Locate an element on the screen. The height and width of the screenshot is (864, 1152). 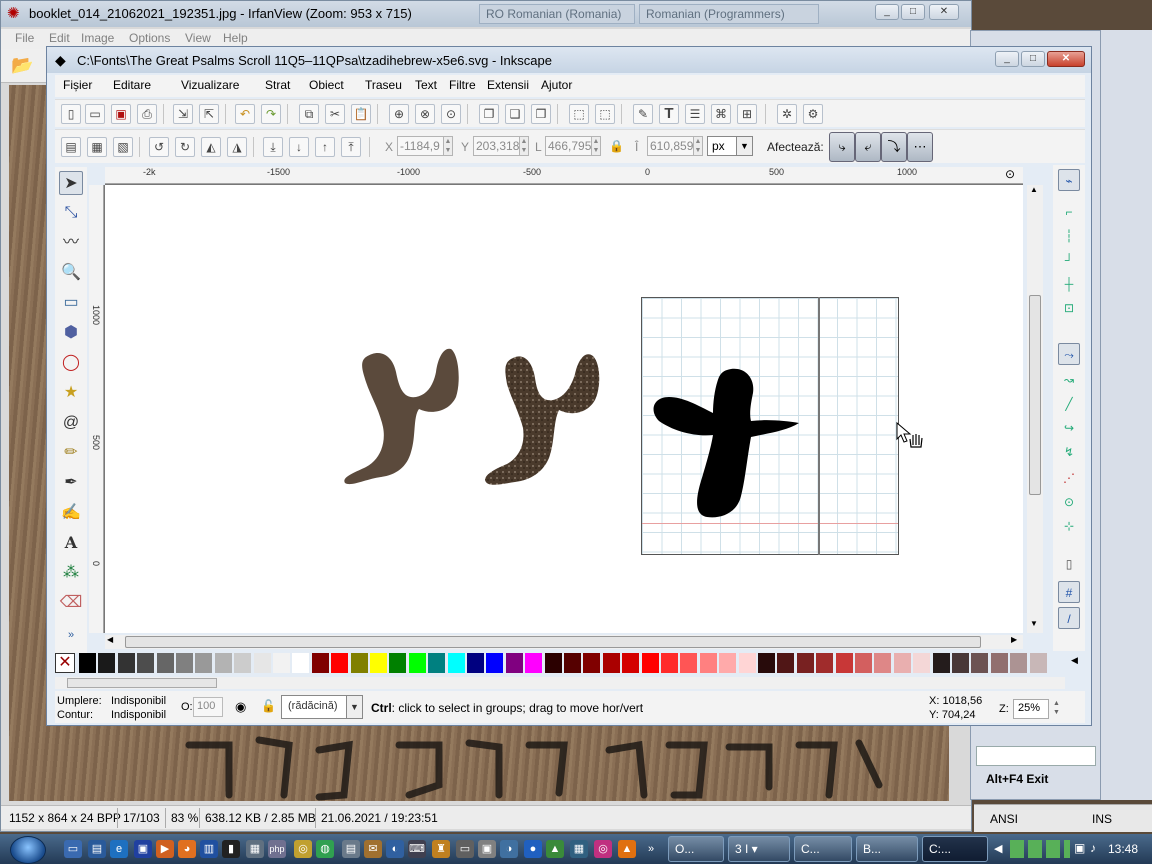
scale-corners-toggle-icon: ⤶ is located at coordinates (868, 147).